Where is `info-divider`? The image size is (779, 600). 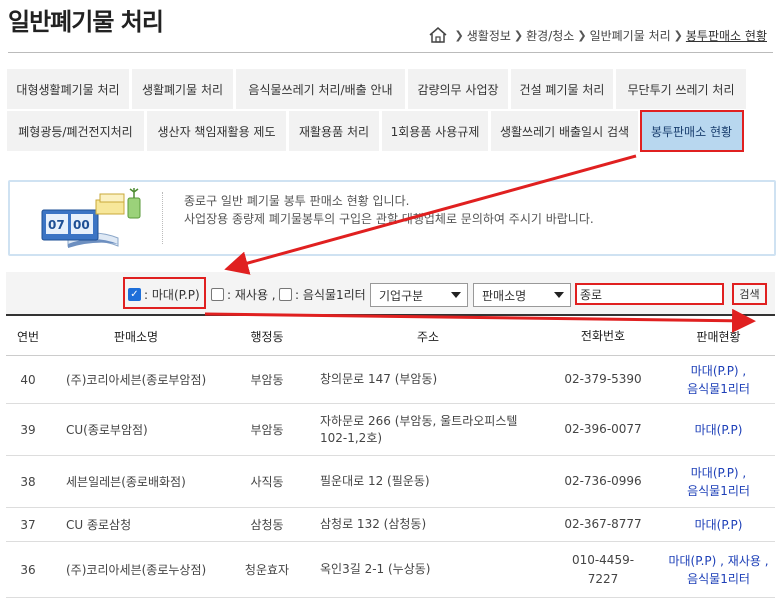
info-divider is located at coordinates (162, 218).